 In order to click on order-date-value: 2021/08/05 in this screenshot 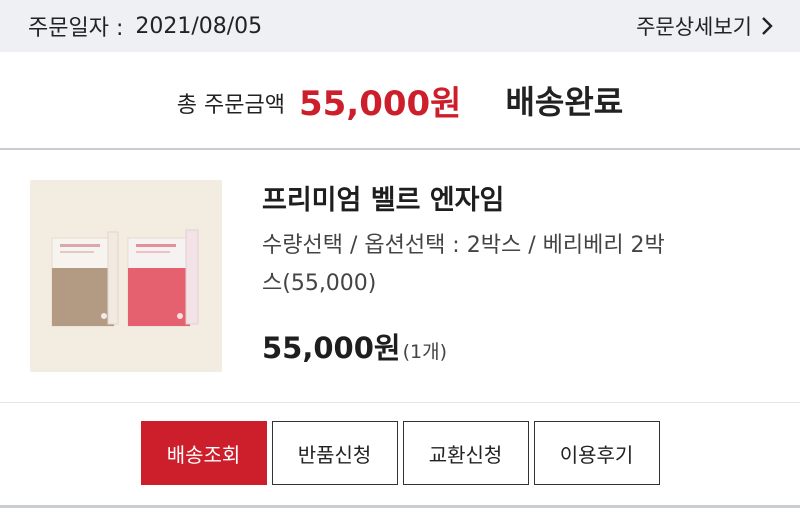, I will do `click(199, 26)`.